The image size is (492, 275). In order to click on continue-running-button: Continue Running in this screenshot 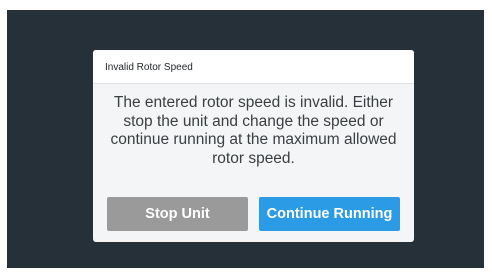, I will do `click(329, 214)`.